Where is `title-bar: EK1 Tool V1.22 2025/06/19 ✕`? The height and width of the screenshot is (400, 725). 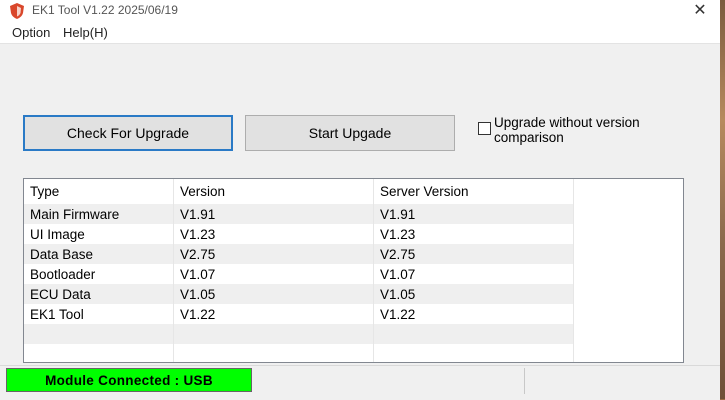 title-bar: EK1 Tool V1.22 2025/06/19 ✕ is located at coordinates (360, 11).